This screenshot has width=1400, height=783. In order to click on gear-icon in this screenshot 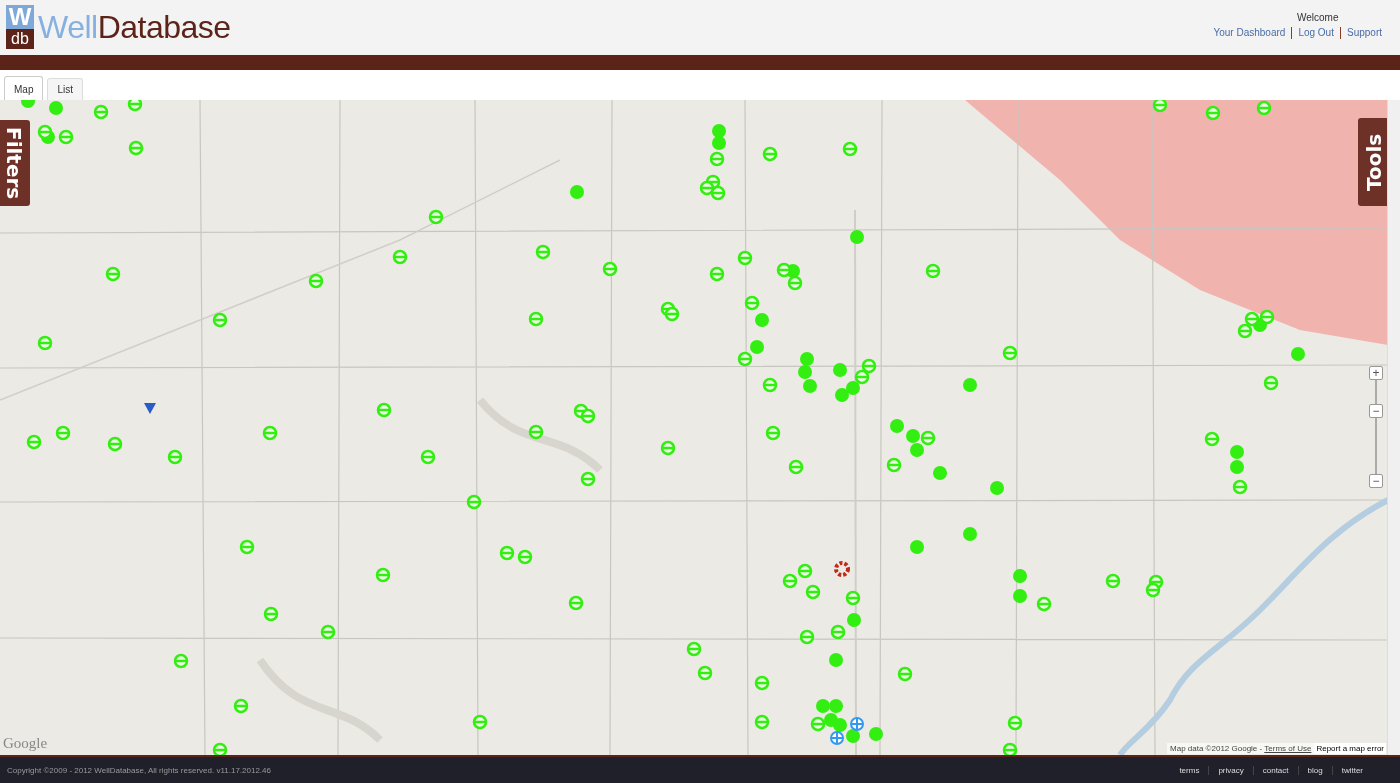, I will do `click(842, 569)`.